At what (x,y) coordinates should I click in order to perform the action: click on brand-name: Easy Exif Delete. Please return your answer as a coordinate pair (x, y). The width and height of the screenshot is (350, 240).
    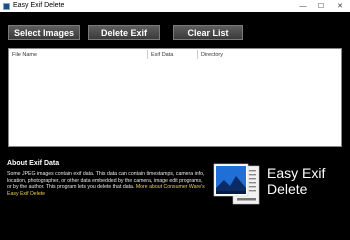
    Looking at the image, I should click on (296, 181).